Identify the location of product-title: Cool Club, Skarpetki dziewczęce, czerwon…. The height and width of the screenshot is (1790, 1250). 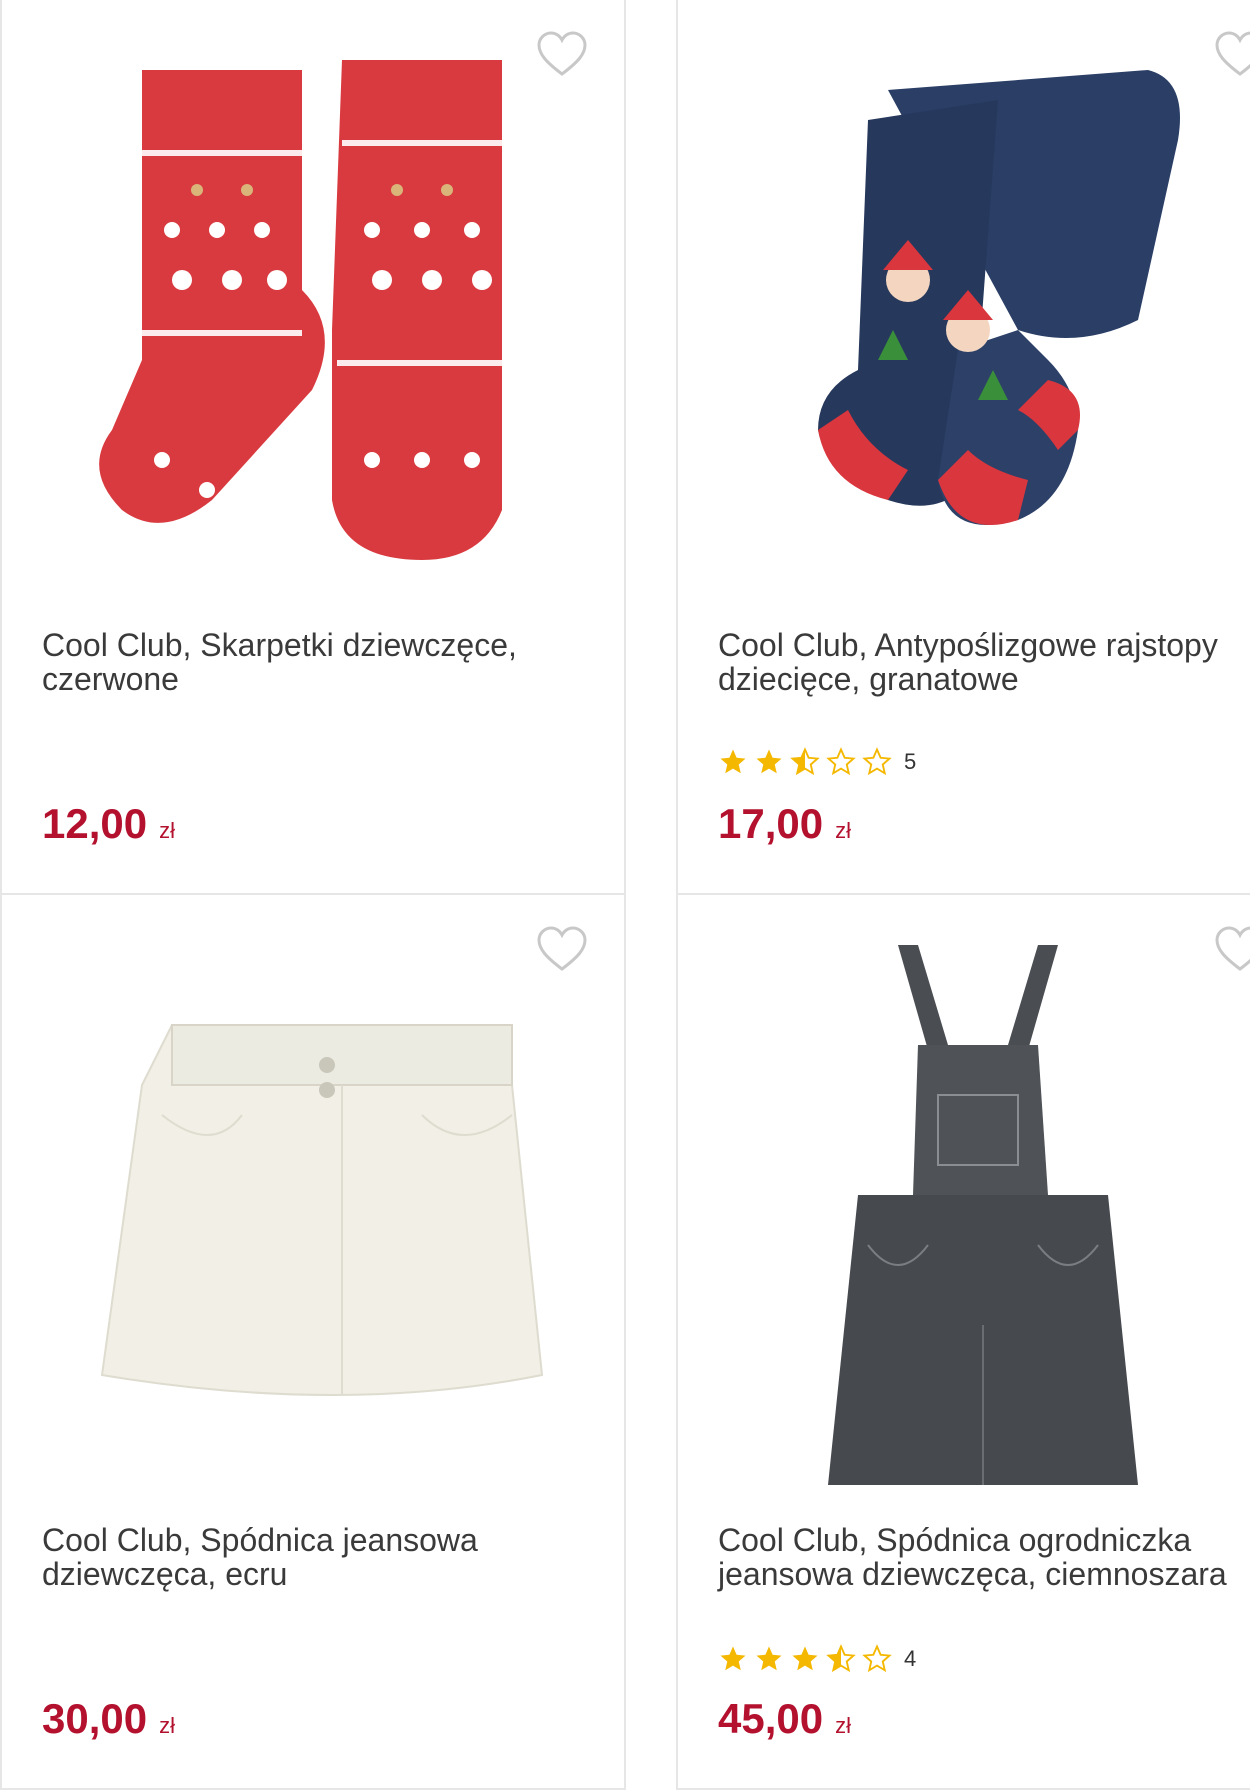
(322, 662).